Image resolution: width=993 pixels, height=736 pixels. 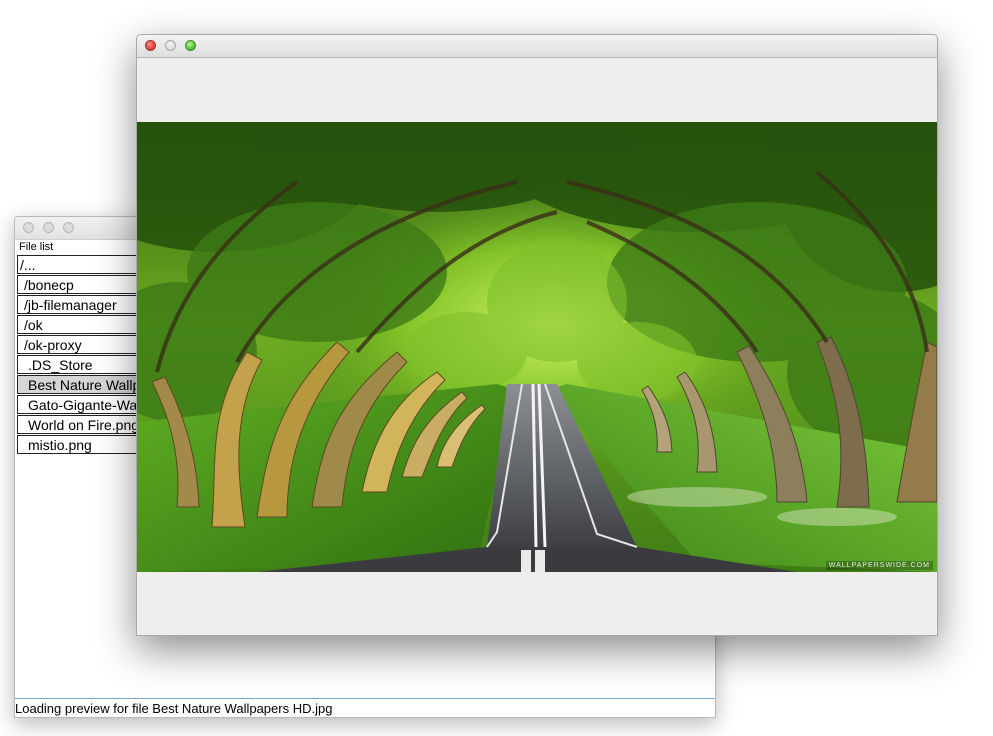 What do you see at coordinates (33, 325) in the screenshot?
I see `file-item-label: /ok` at bounding box center [33, 325].